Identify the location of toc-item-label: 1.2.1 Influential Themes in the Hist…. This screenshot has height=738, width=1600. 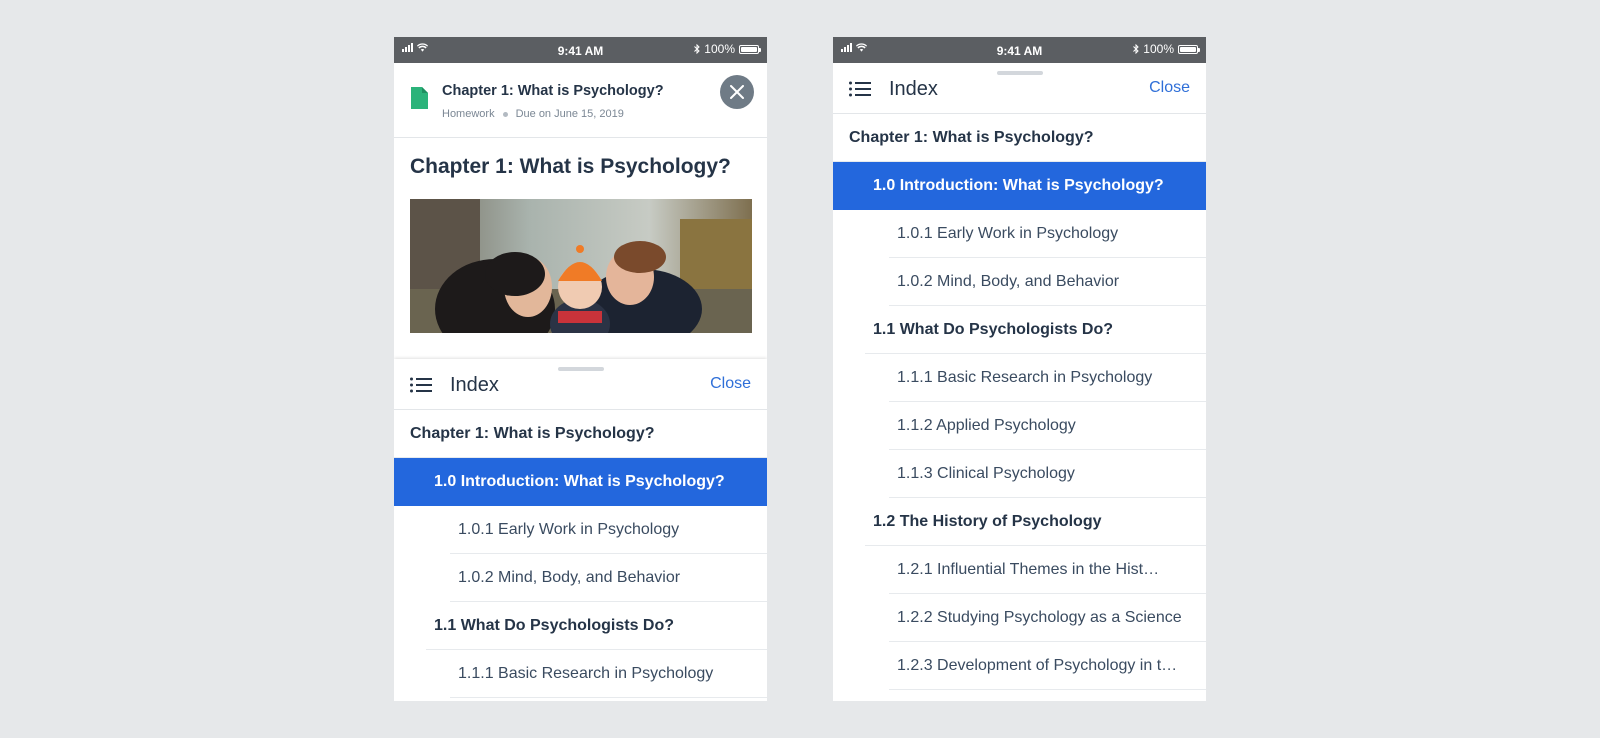
(1028, 569).